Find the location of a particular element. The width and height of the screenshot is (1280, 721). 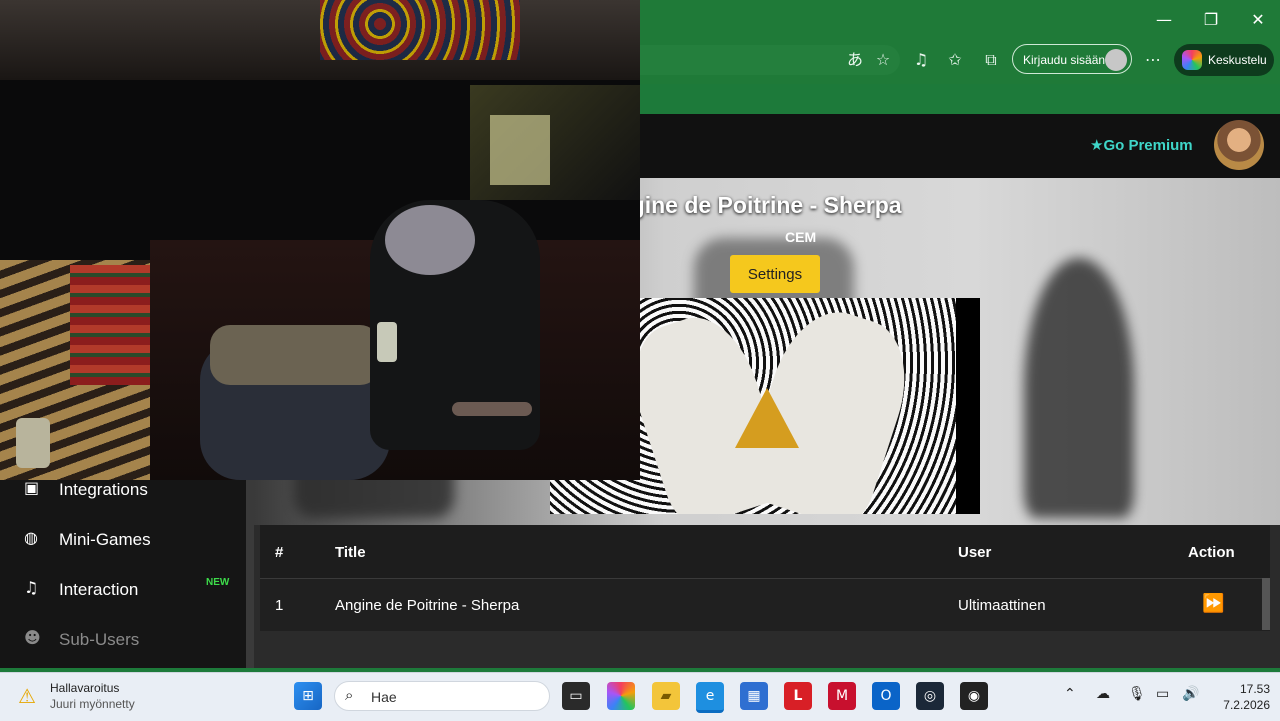

store-icon: ▦ is located at coordinates (754, 696).